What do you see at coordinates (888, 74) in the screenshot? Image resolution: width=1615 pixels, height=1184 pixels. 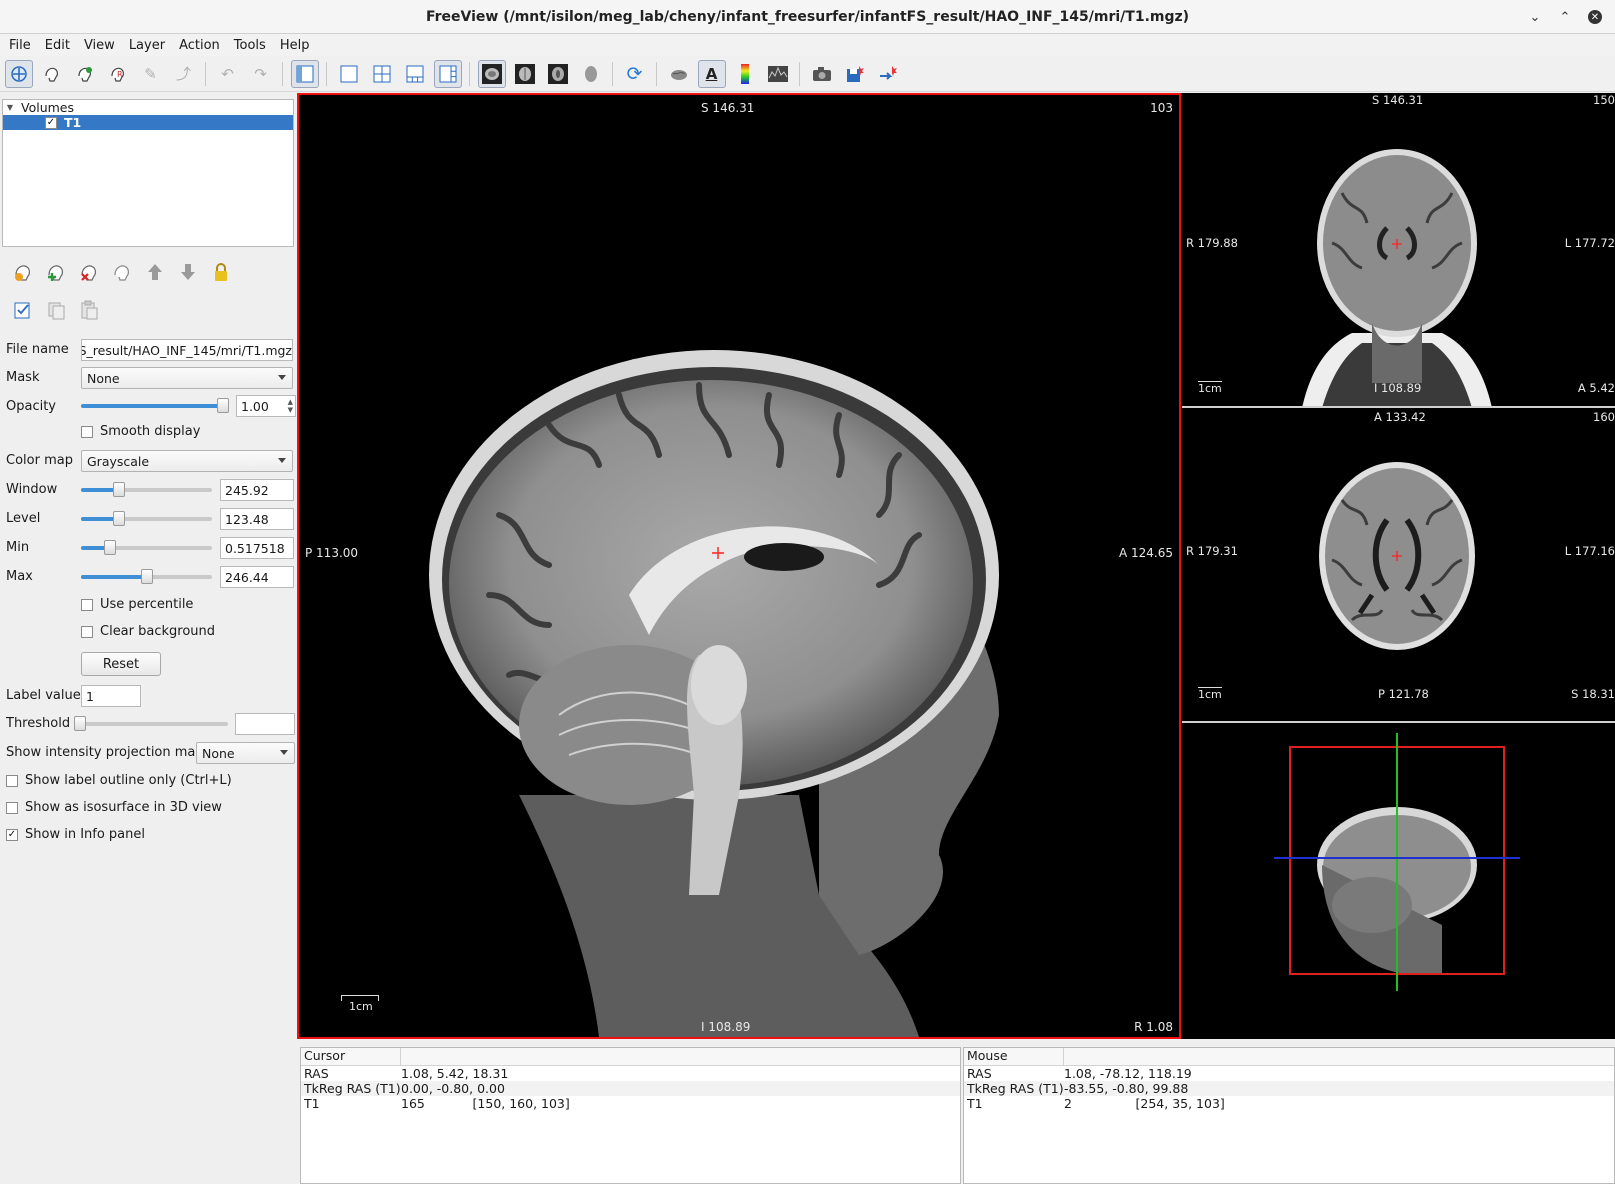 I see `transform-button` at bounding box center [888, 74].